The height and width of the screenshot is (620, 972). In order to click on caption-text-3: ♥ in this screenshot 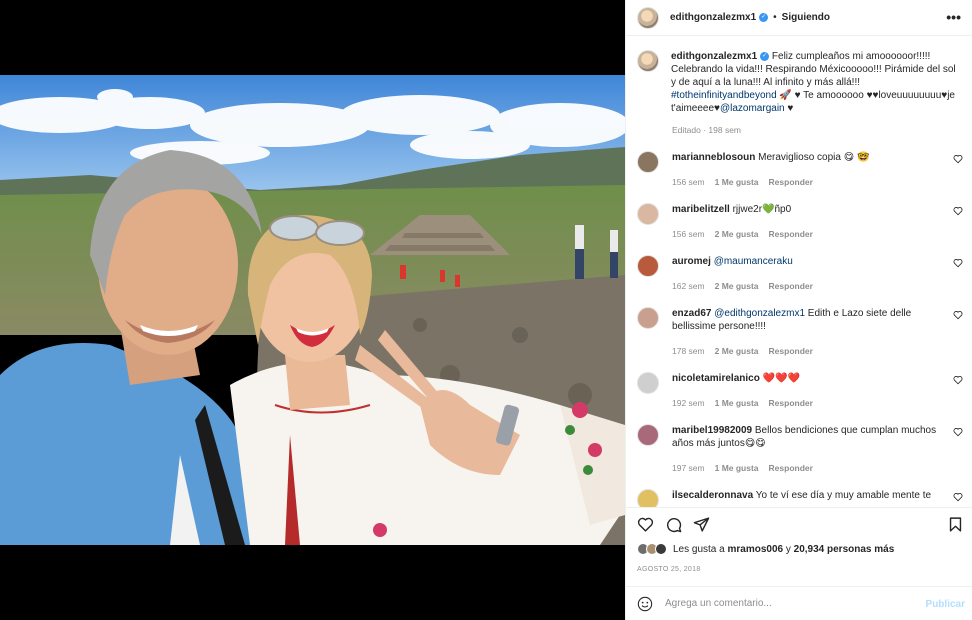, I will do `click(789, 108)`.